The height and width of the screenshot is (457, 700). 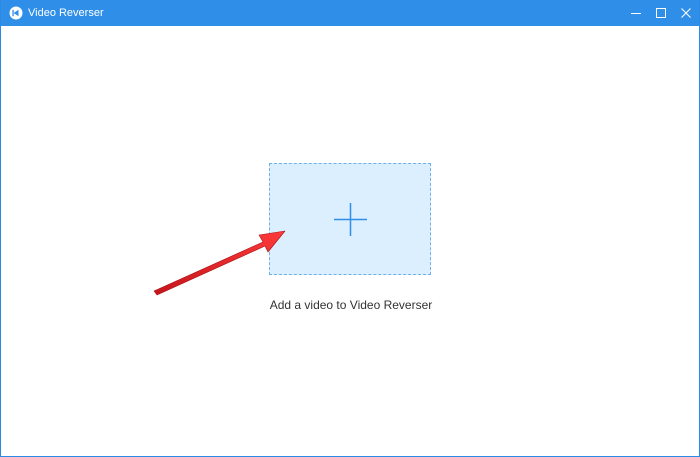 I want to click on app-logo-icon, so click(x=16, y=13).